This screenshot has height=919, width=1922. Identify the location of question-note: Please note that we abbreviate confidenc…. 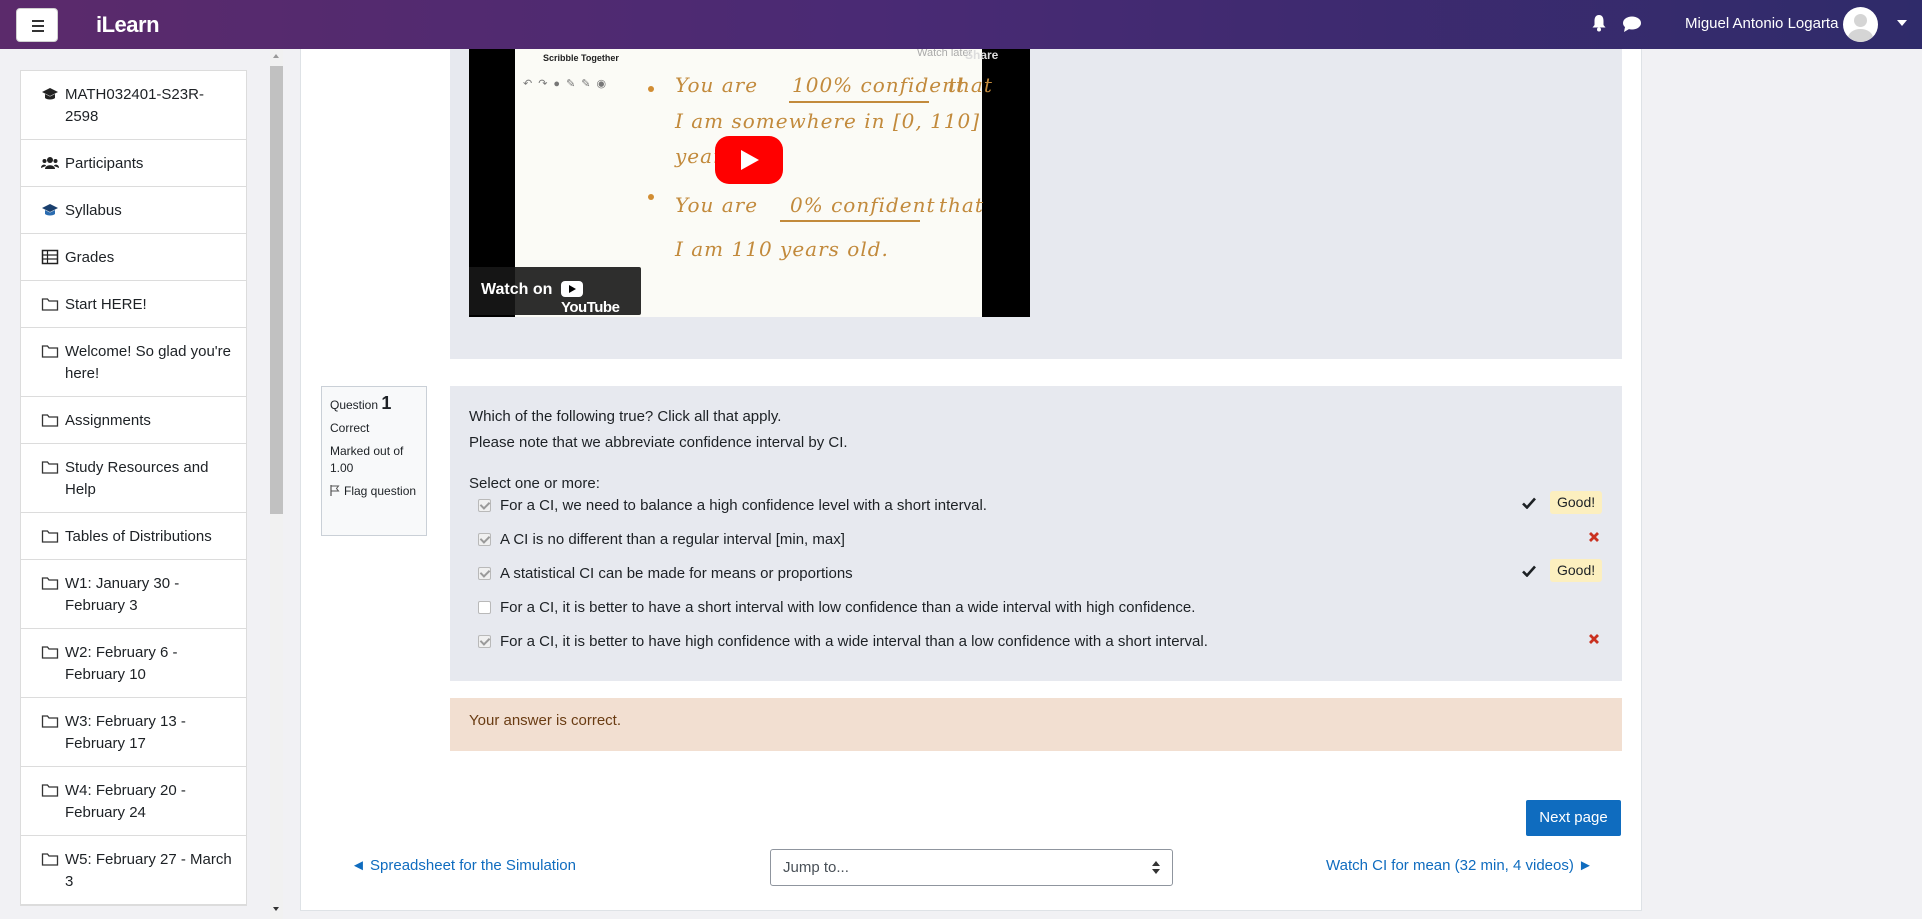
(658, 442).